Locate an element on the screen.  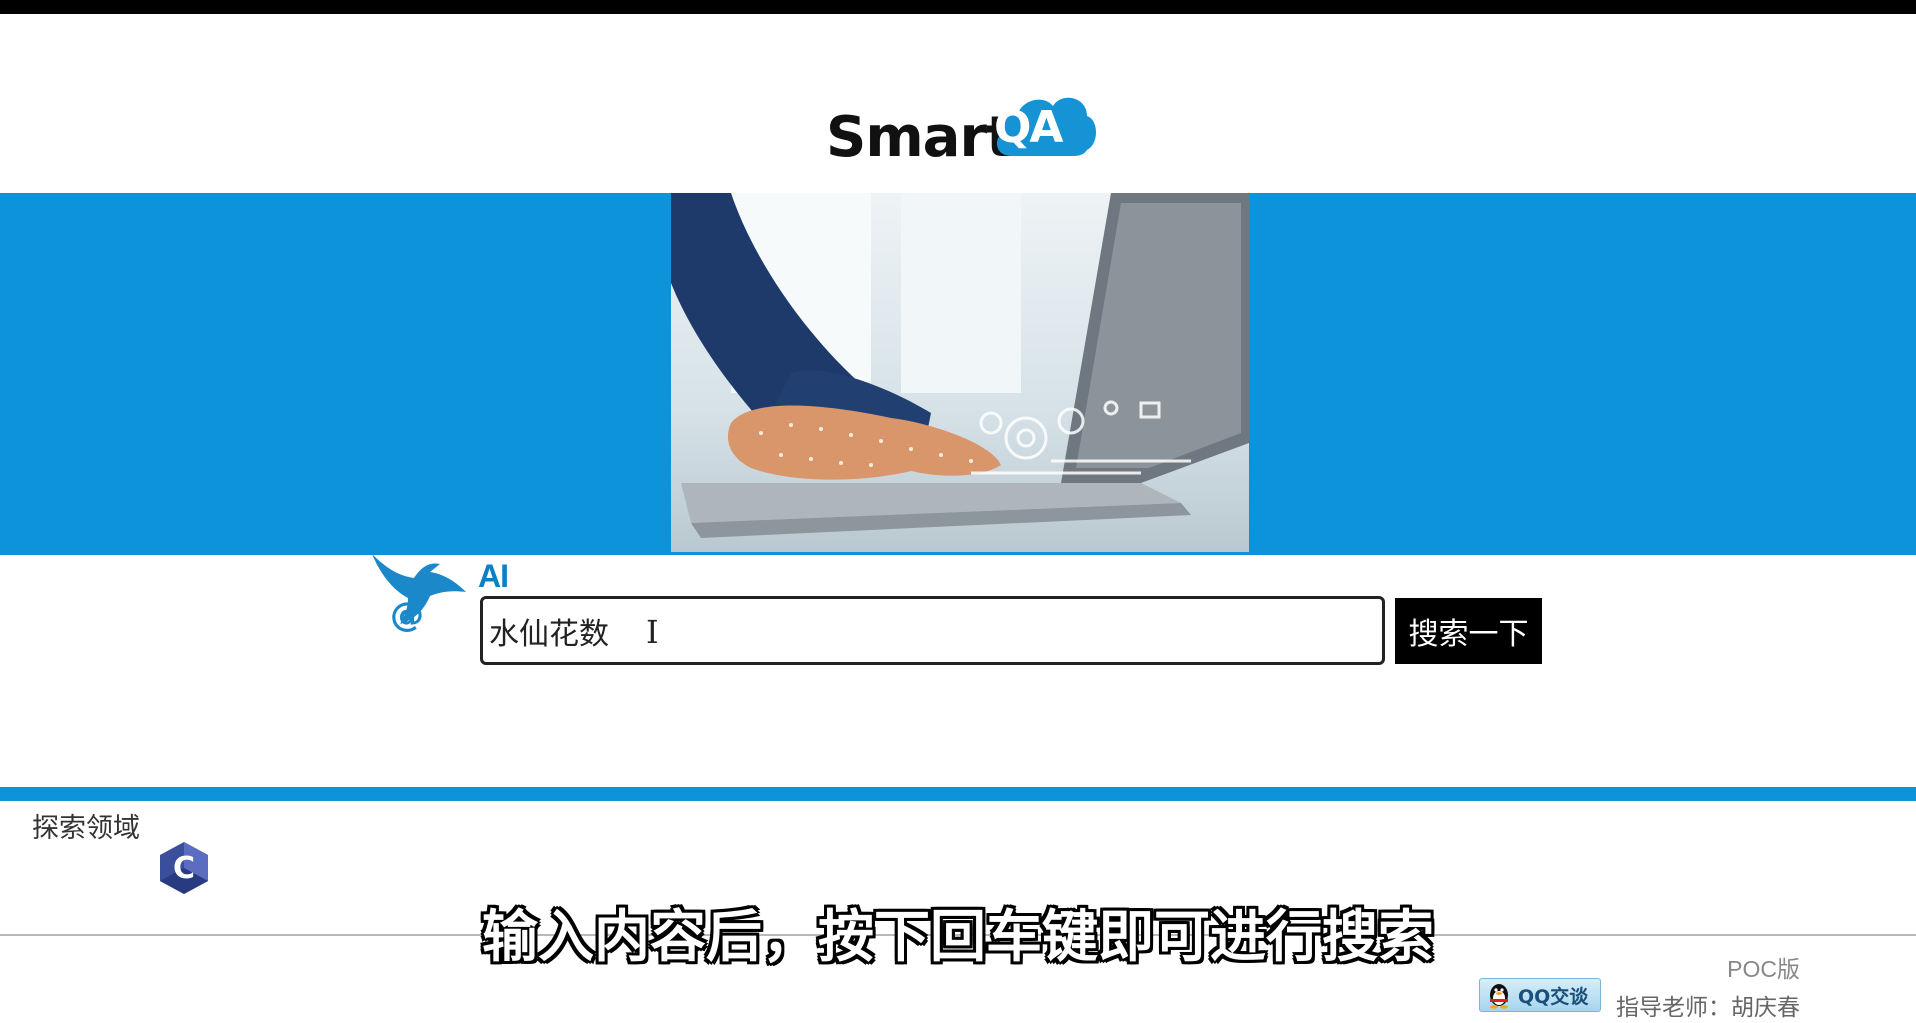
text-cursor-icon: I is located at coordinates (652, 632).